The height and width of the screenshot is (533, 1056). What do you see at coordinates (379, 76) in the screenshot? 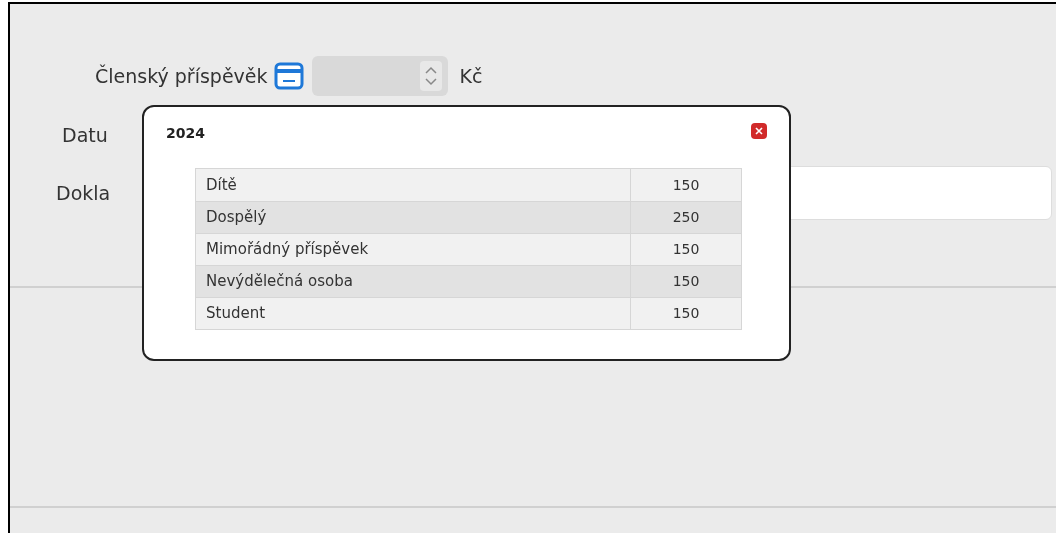
I see `number-field` at bounding box center [379, 76].